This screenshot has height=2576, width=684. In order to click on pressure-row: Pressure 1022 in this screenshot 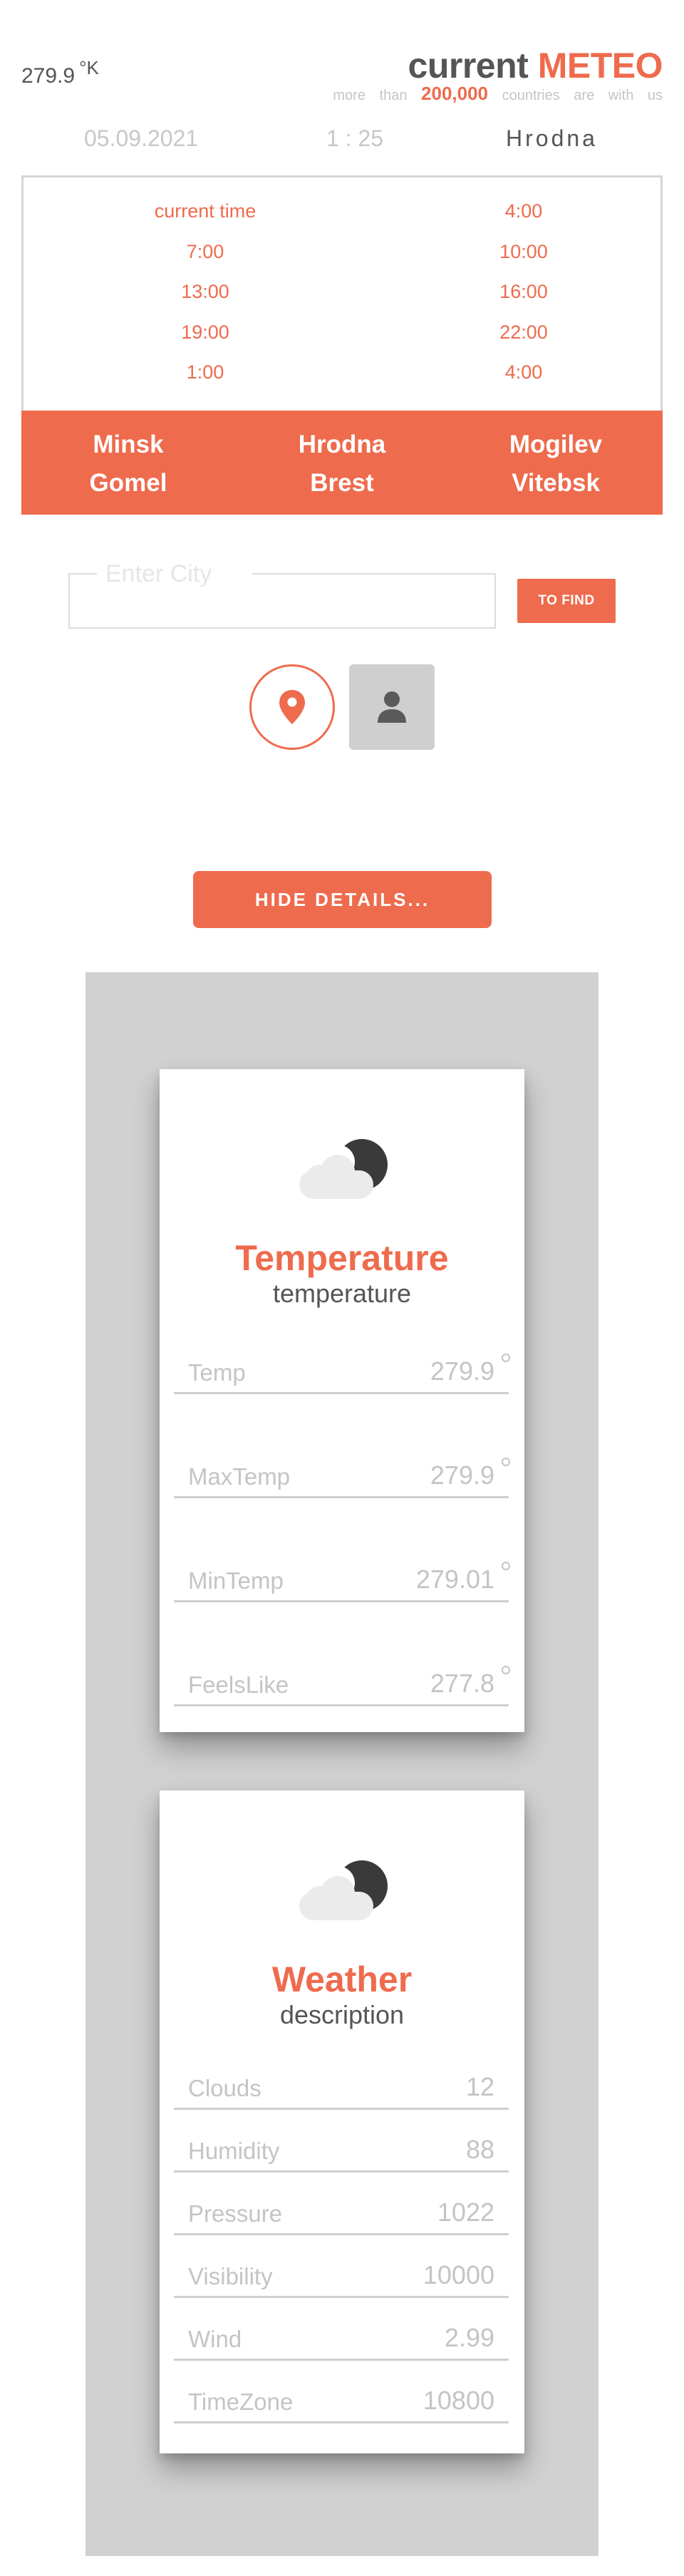, I will do `click(341, 2214)`.